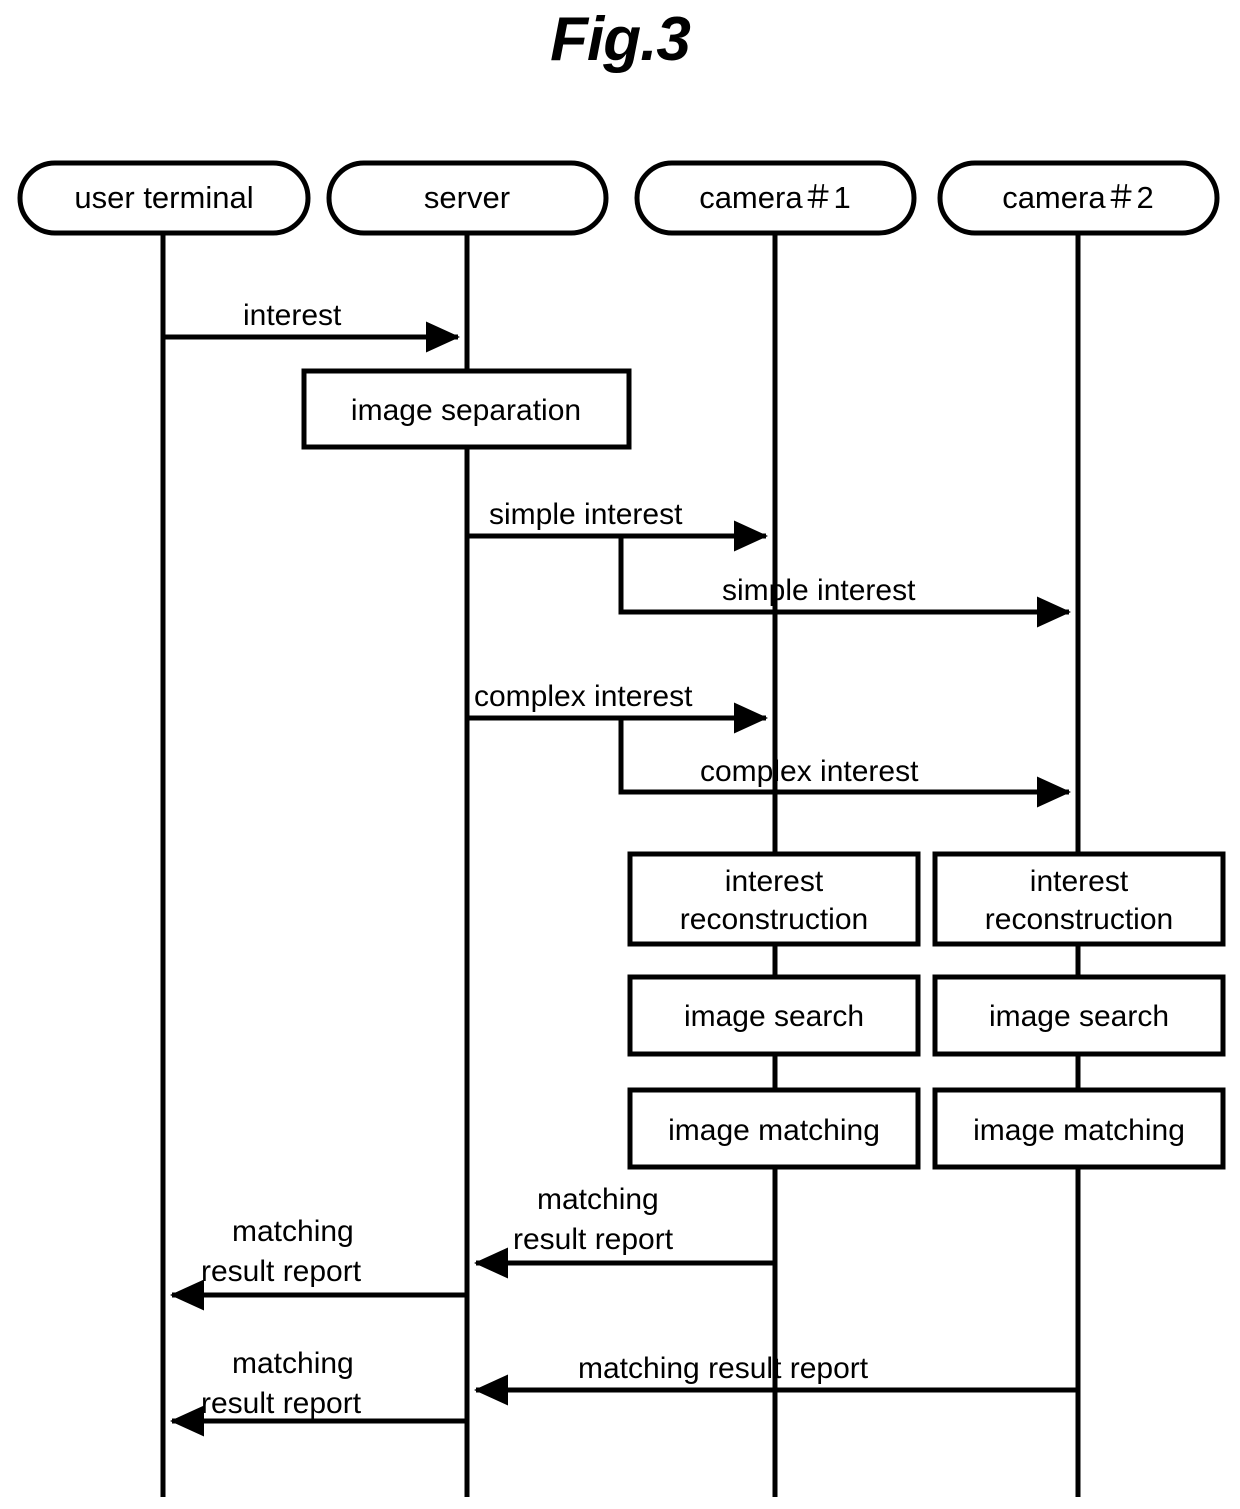 This screenshot has height=1509, width=1240. Describe the element at coordinates (723, 1368) in the screenshot. I see `message-label-matching-result-report-cam2: matching result report` at that location.